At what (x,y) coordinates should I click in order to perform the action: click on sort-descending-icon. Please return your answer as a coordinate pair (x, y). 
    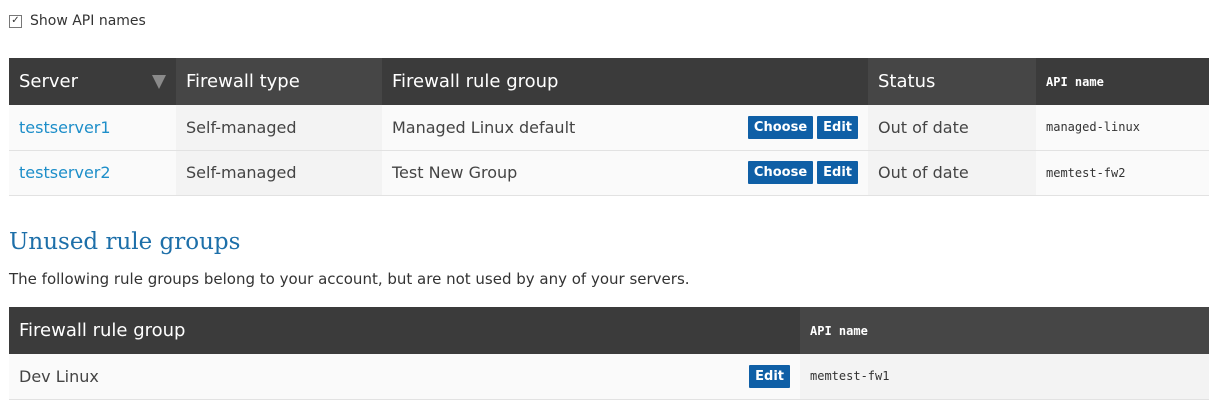
    Looking at the image, I should click on (159, 82).